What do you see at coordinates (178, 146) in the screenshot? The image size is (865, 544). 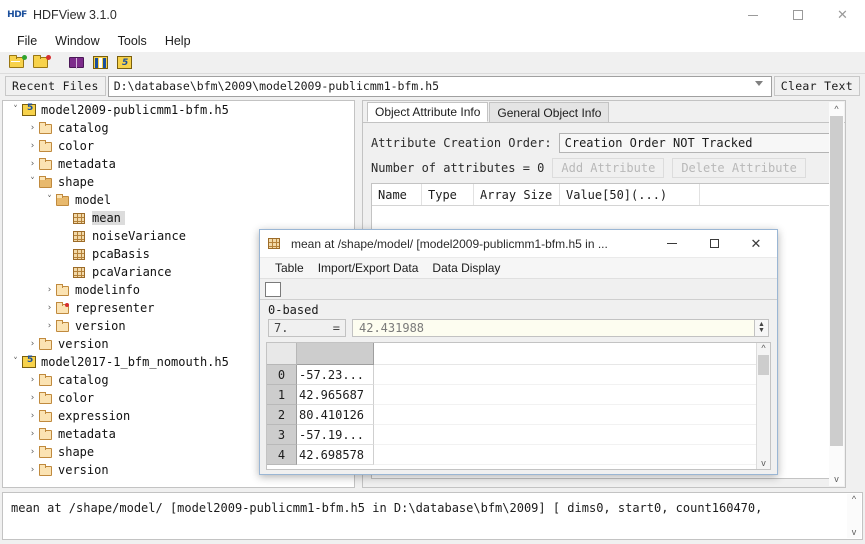 I see `tree-item-color: › color` at bounding box center [178, 146].